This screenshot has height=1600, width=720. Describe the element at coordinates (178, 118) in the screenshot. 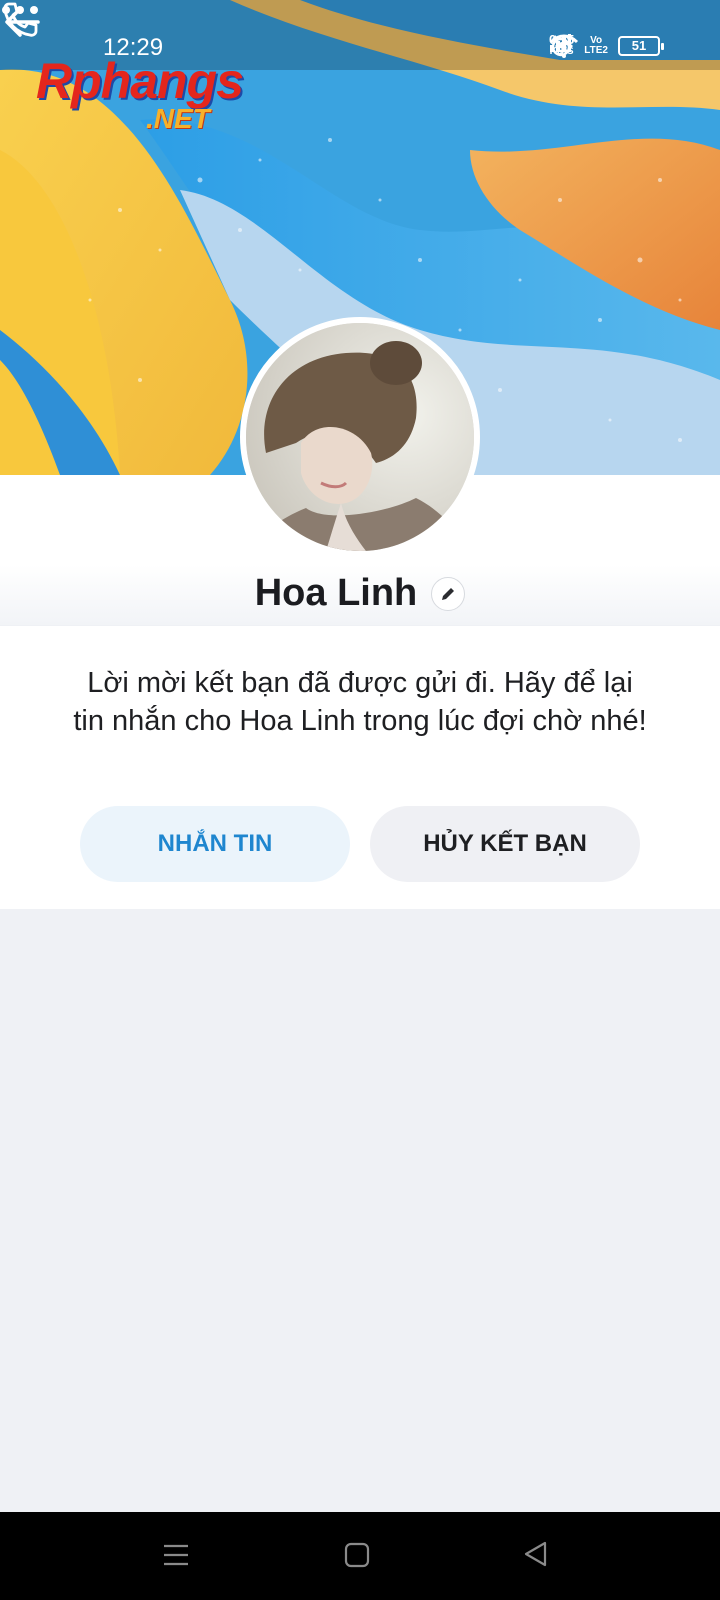

I see `watermark-suffix: .NET` at that location.